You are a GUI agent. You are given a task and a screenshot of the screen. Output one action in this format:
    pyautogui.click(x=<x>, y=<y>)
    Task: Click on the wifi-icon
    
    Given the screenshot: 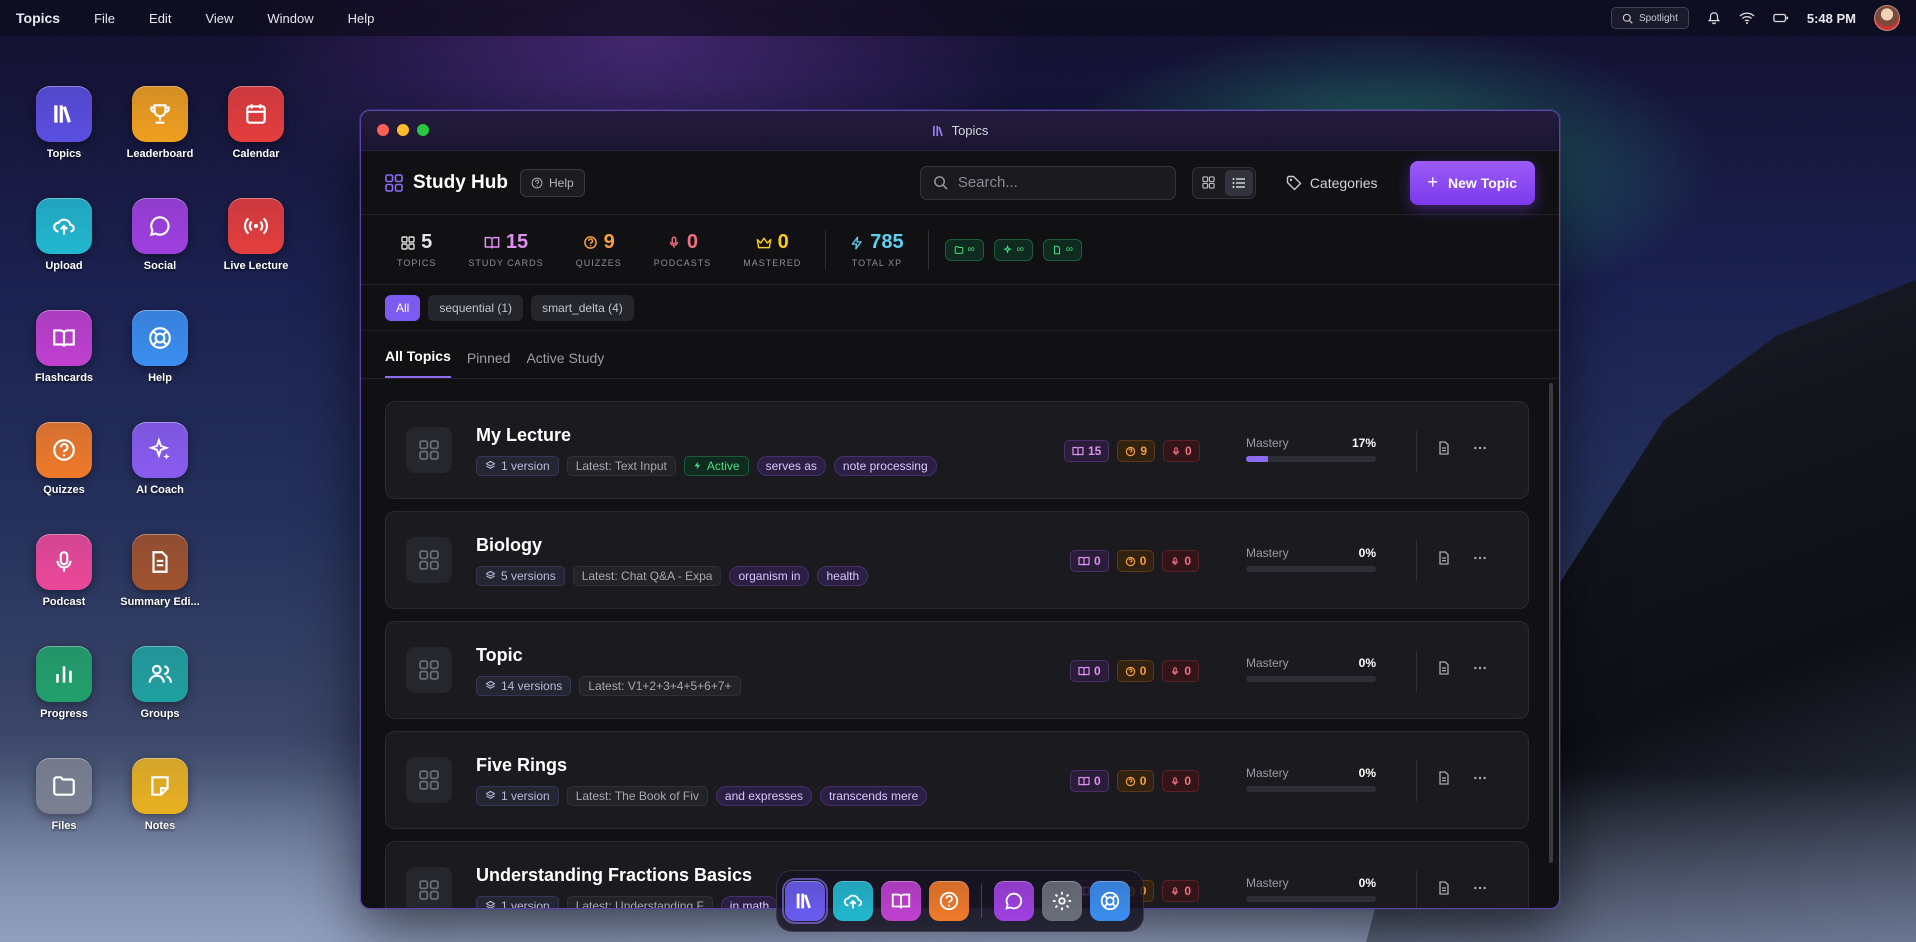 What is the action you would take?
    pyautogui.click(x=1747, y=18)
    